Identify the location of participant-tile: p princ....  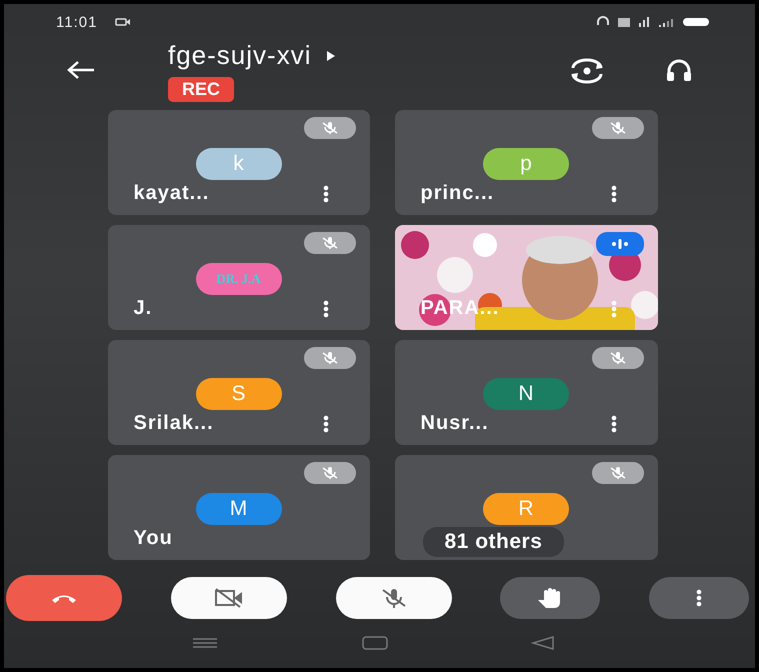
(526, 162).